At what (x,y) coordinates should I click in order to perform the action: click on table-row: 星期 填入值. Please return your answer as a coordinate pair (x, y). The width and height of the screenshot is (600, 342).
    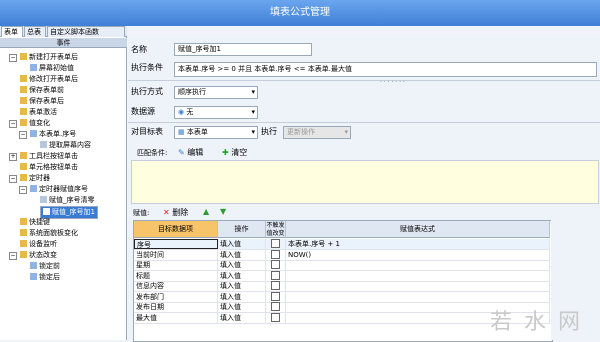
    Looking at the image, I should click on (342, 265).